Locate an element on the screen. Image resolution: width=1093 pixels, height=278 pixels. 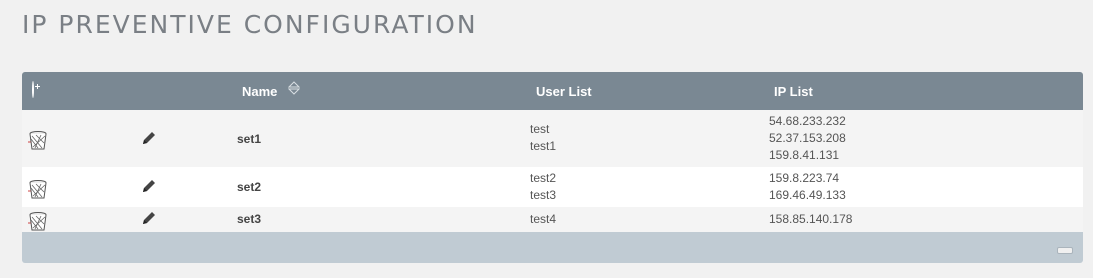
ip-list: 158.85.140.178 is located at coordinates (810, 219).